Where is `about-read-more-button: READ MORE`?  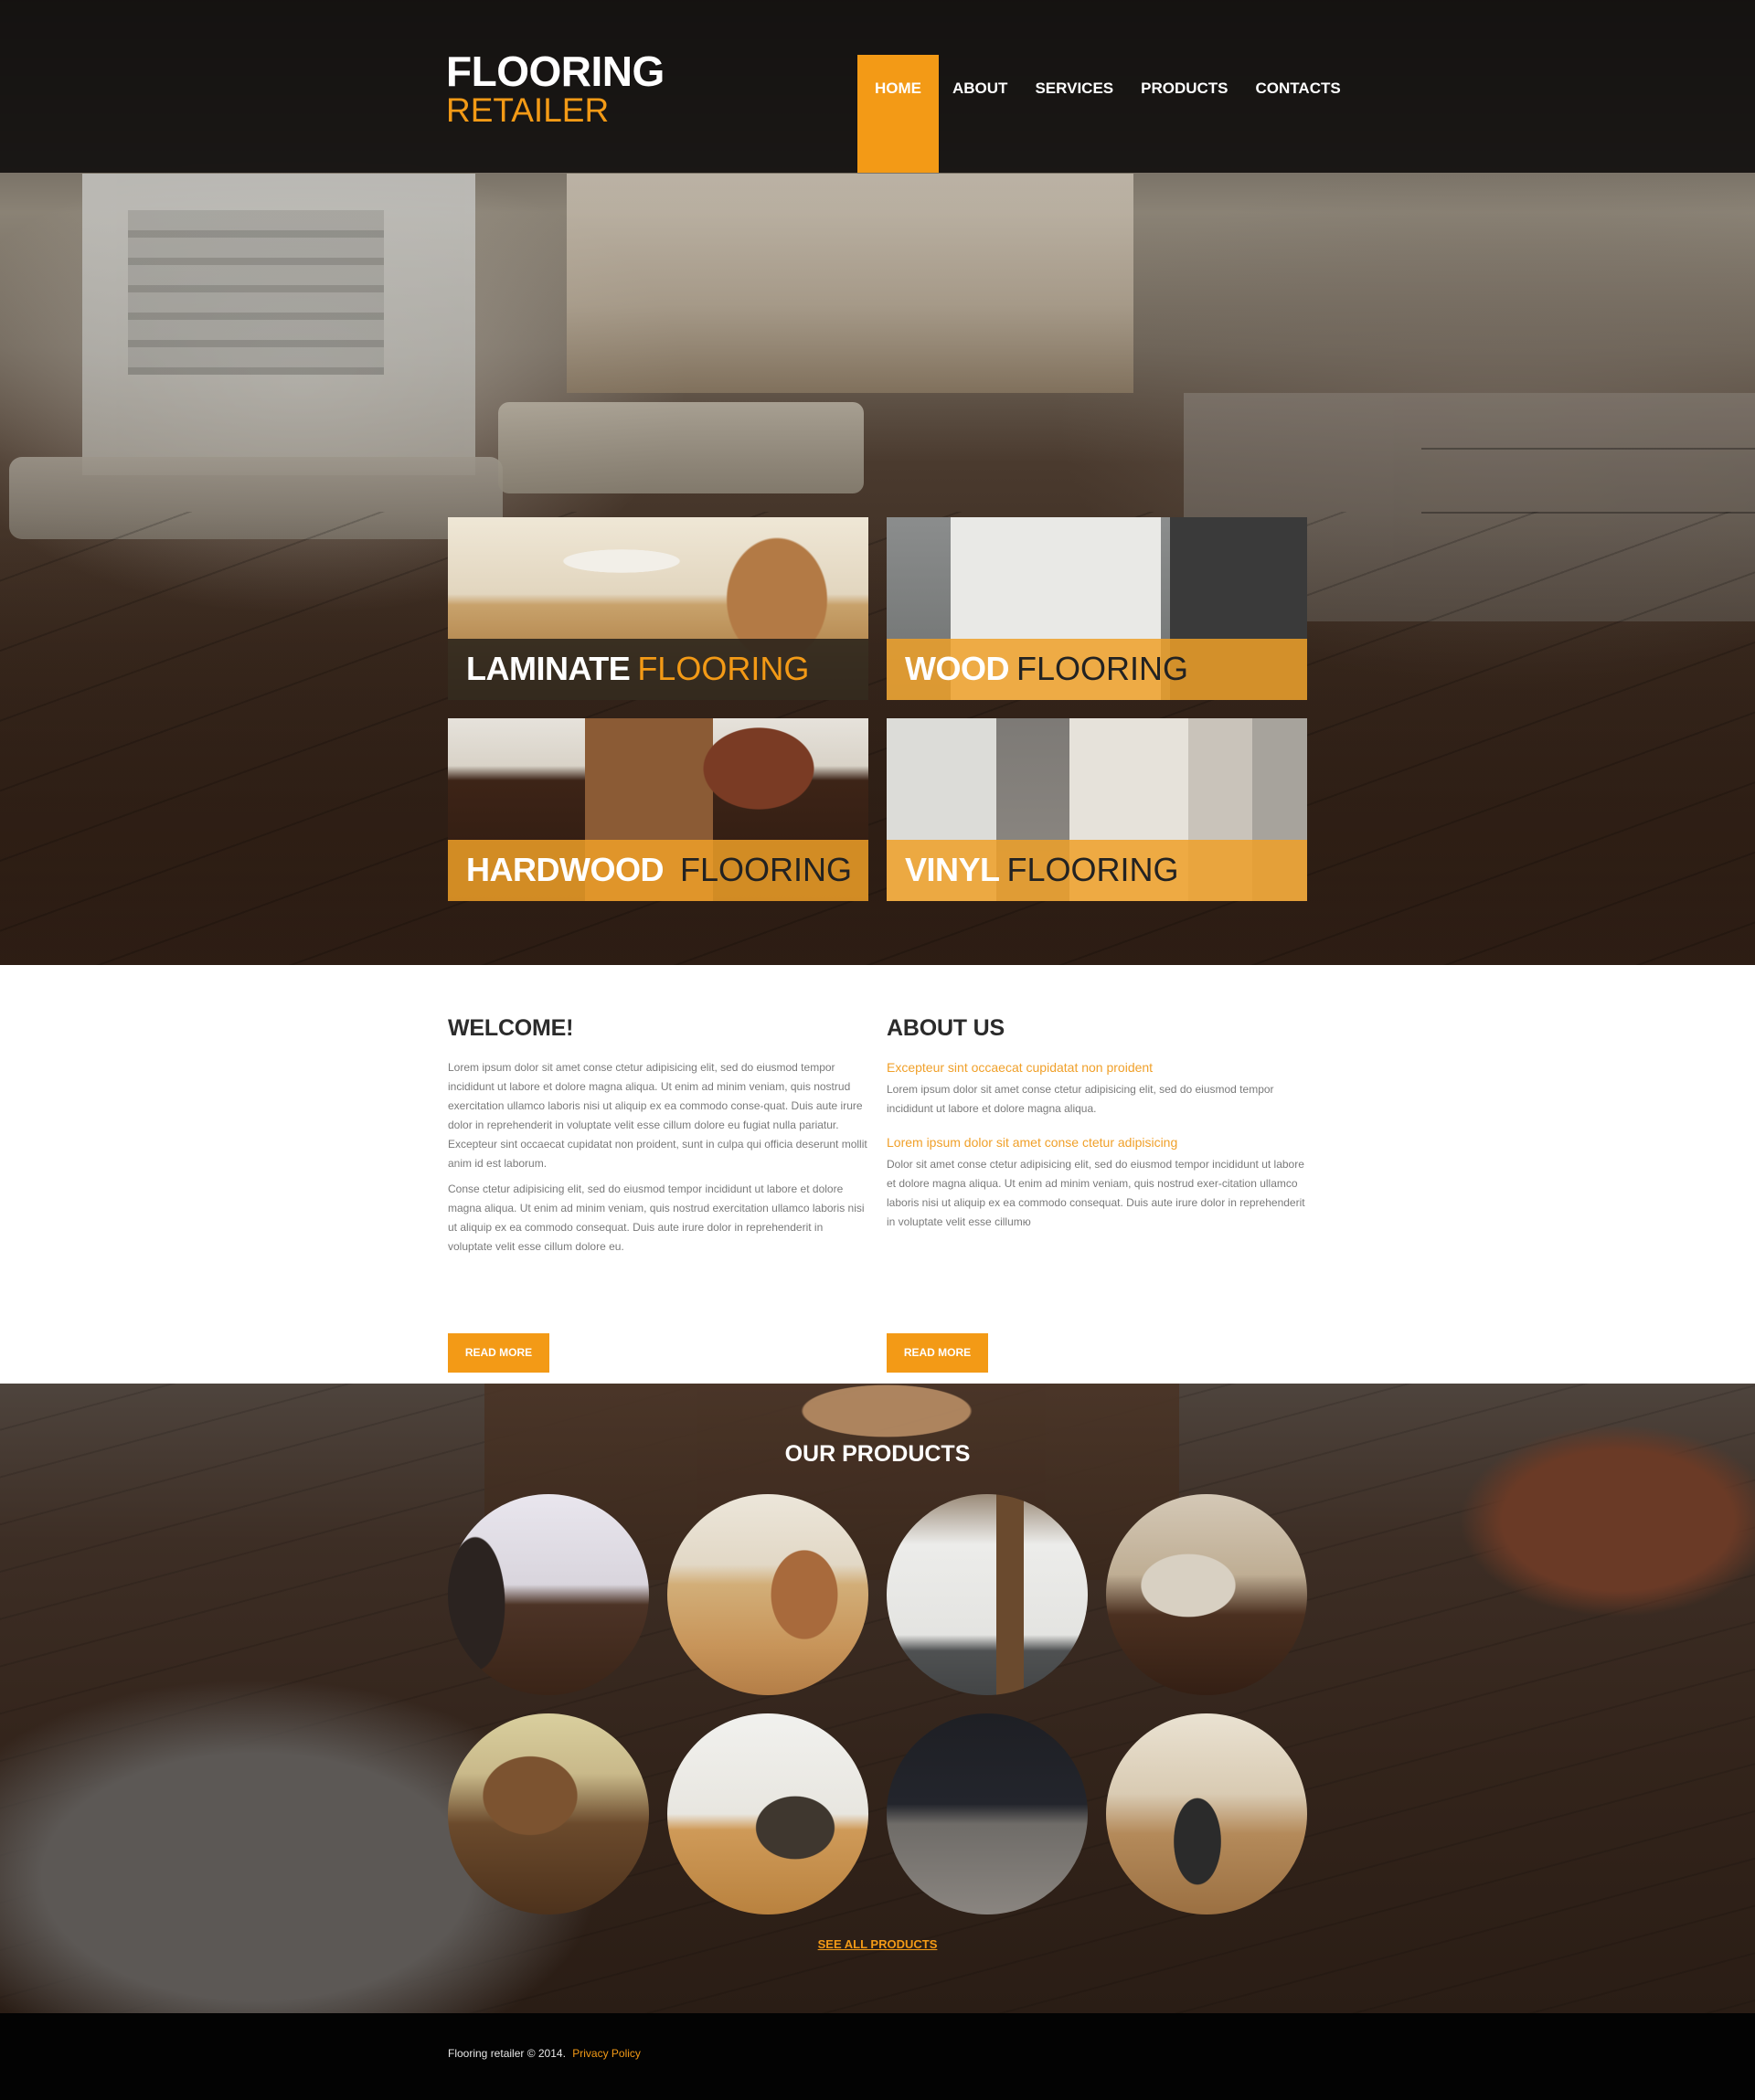 about-read-more-button: READ MORE is located at coordinates (937, 1353).